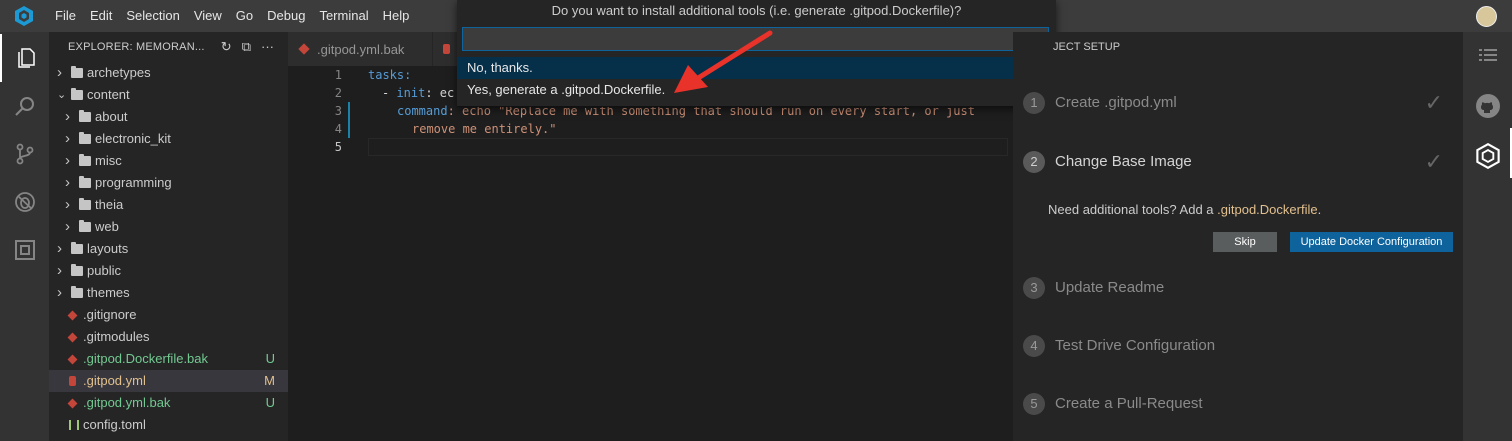  What do you see at coordinates (246, 47) in the screenshot?
I see `collapse-all-icon: ⧉` at bounding box center [246, 47].